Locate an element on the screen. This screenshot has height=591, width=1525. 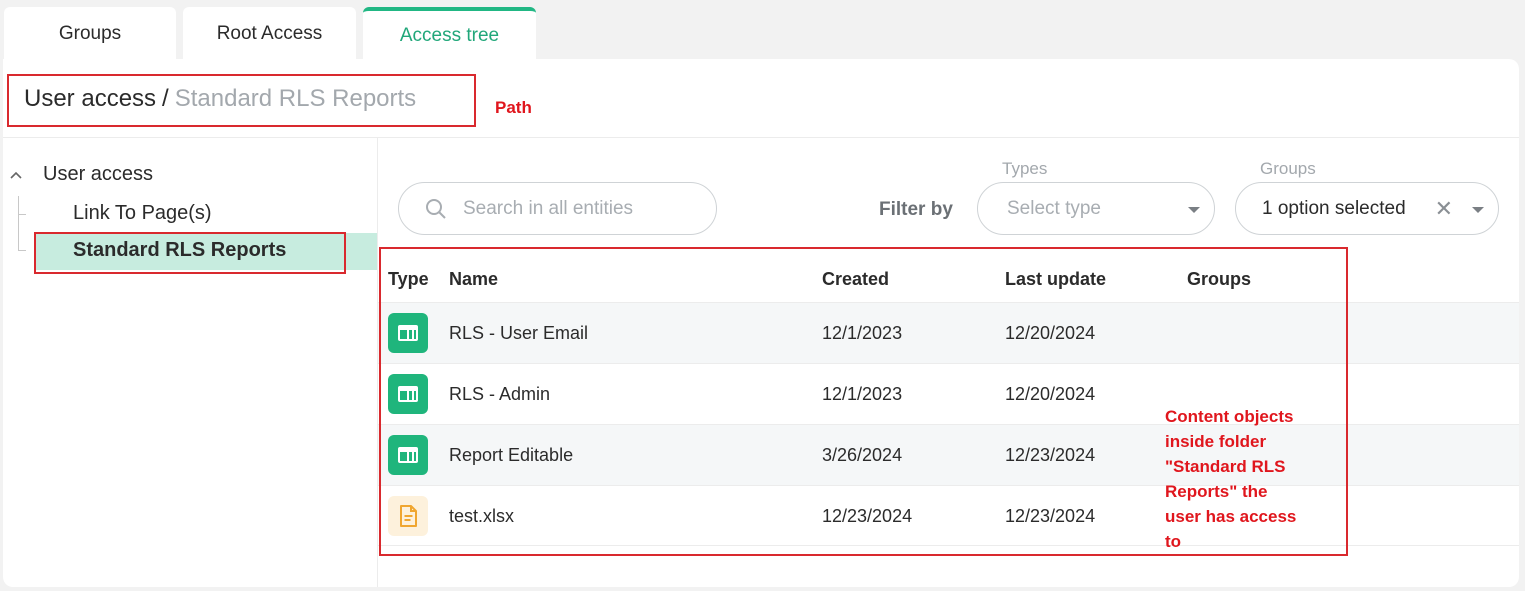
annotation-line: inside folder is located at coordinates (1216, 441).